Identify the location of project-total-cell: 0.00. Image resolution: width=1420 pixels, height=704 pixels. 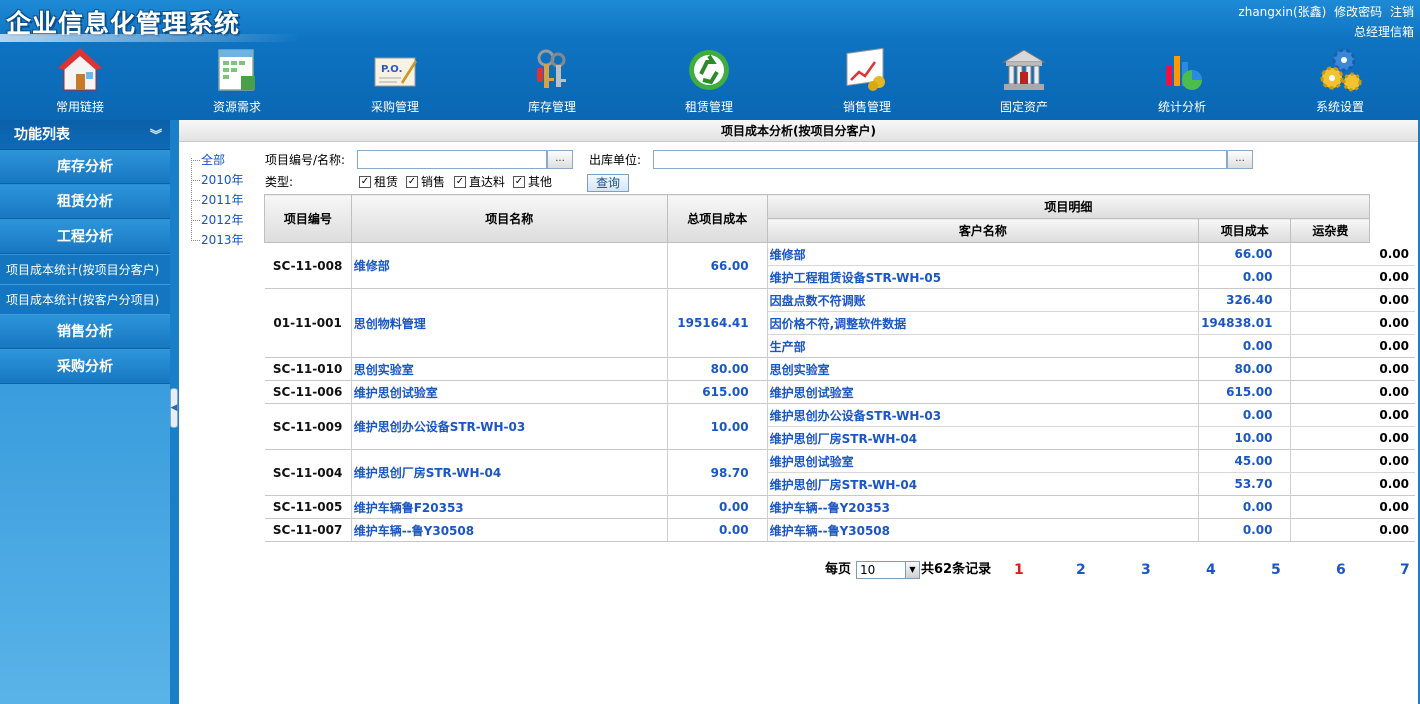
(717, 530).